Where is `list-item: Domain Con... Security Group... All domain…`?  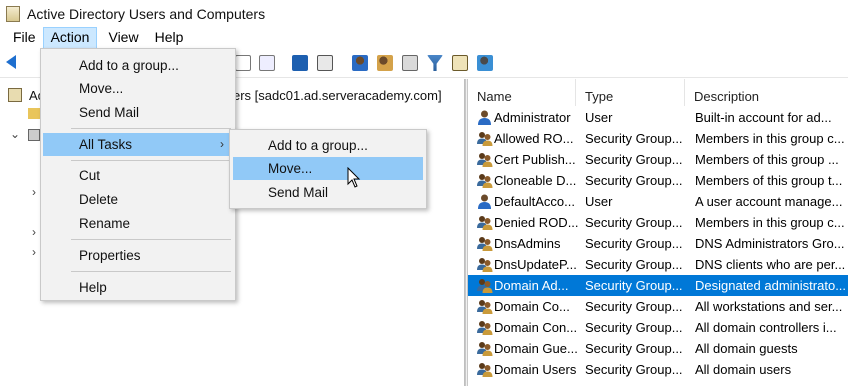 list-item: Domain Con... Security Group... All domain… is located at coordinates (658, 327).